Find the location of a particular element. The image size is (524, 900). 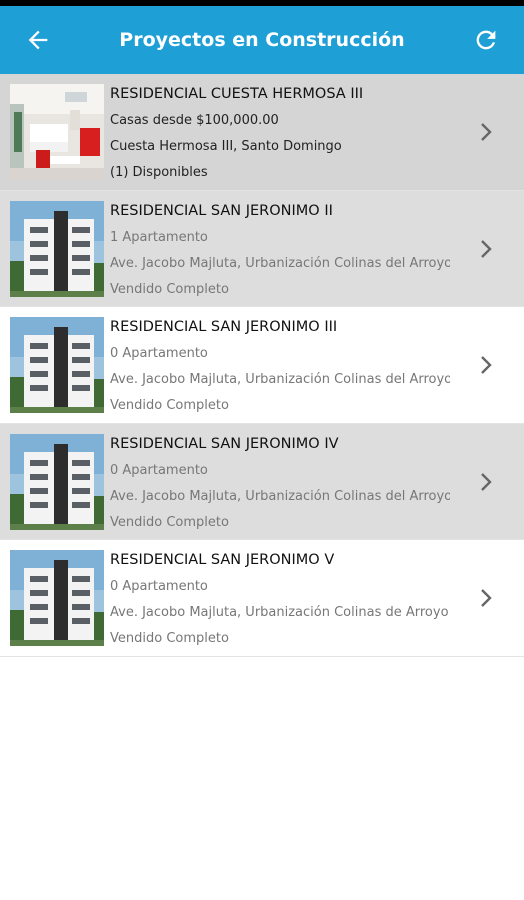

project-name: RESIDENCIAL CUESTA HERMOSA III is located at coordinates (237, 94).